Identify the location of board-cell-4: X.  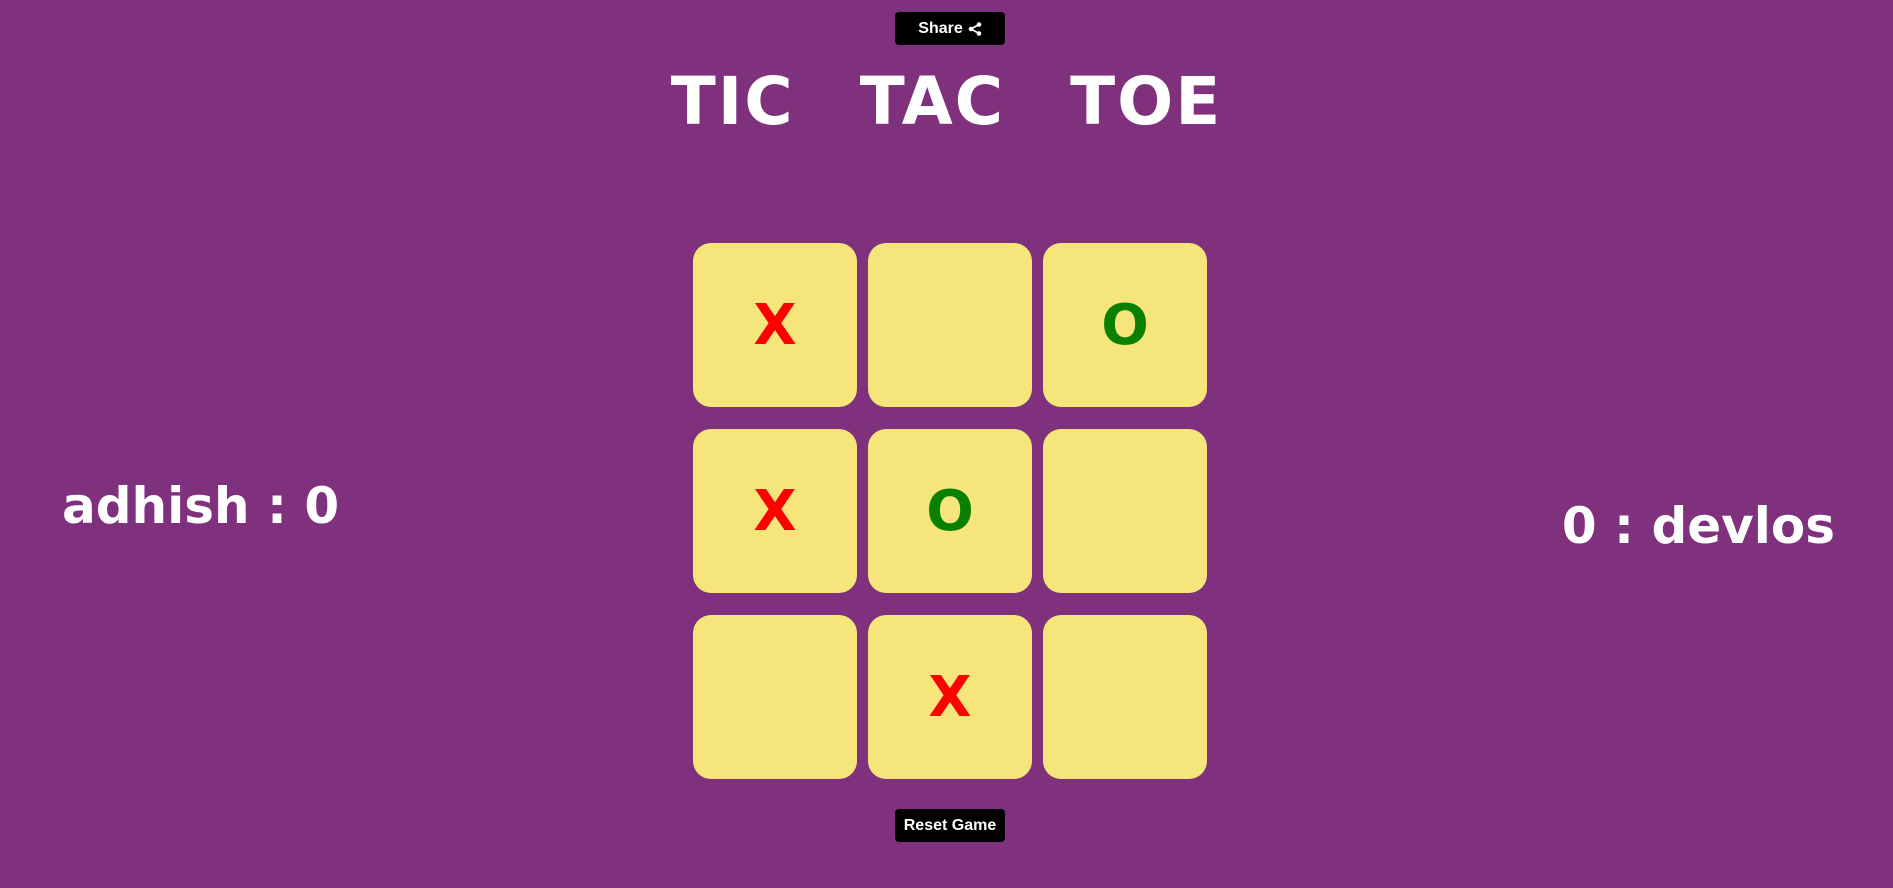
(775, 511).